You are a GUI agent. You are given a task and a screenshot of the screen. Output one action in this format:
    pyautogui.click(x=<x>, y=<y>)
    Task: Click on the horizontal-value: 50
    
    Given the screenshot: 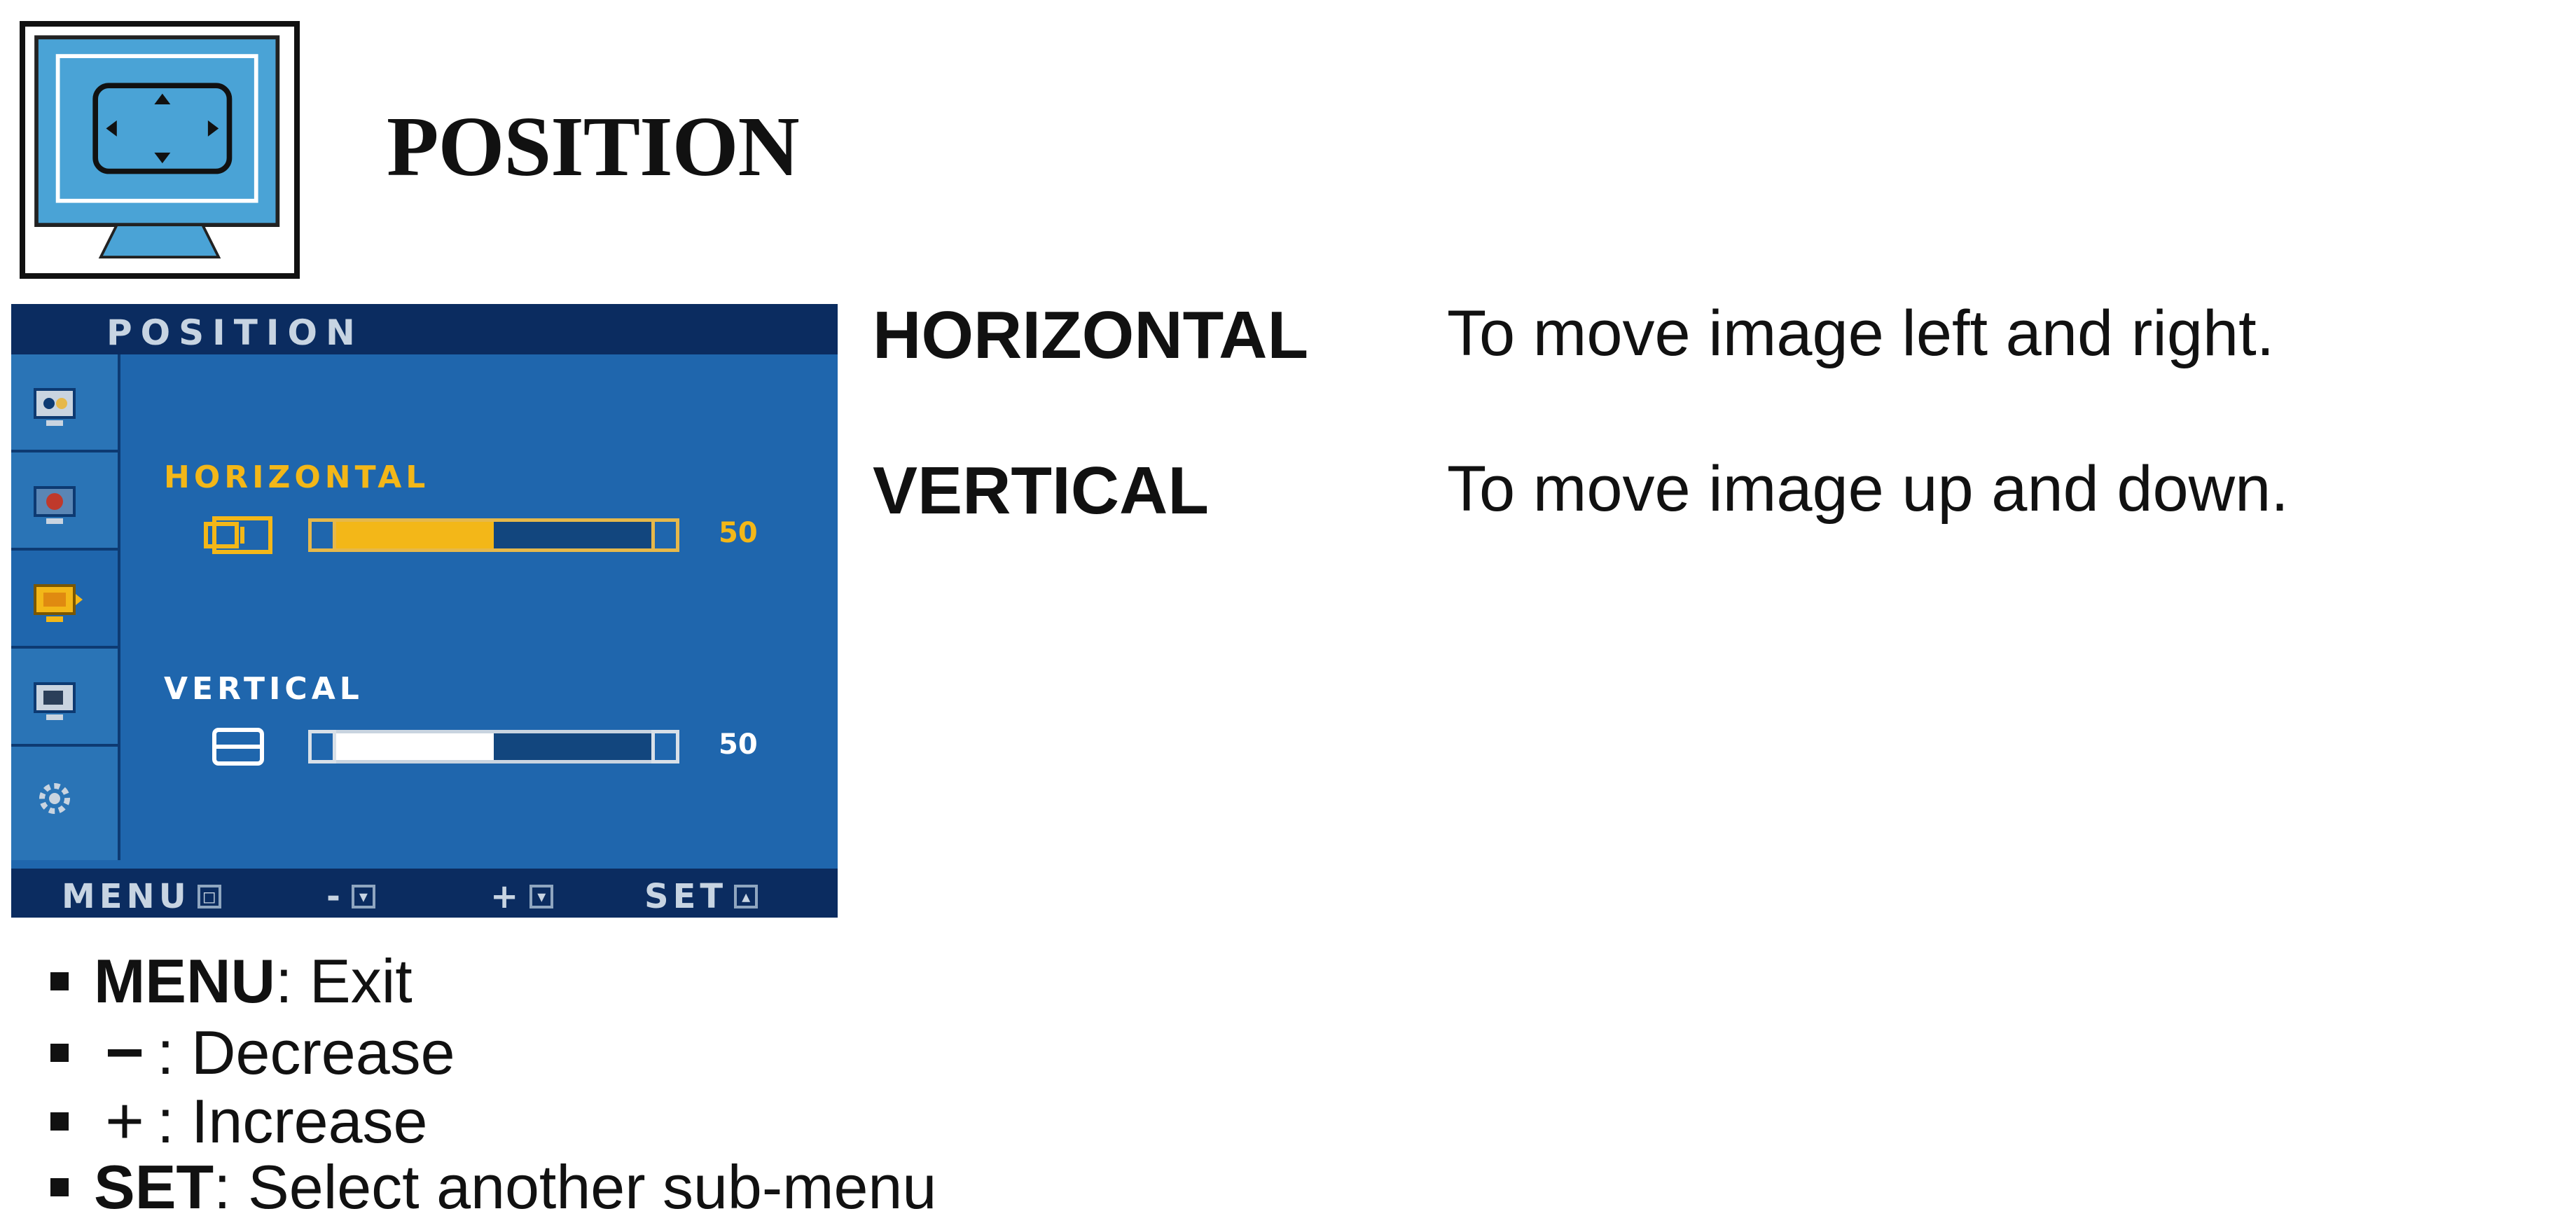 What is the action you would take?
    pyautogui.click(x=739, y=533)
    